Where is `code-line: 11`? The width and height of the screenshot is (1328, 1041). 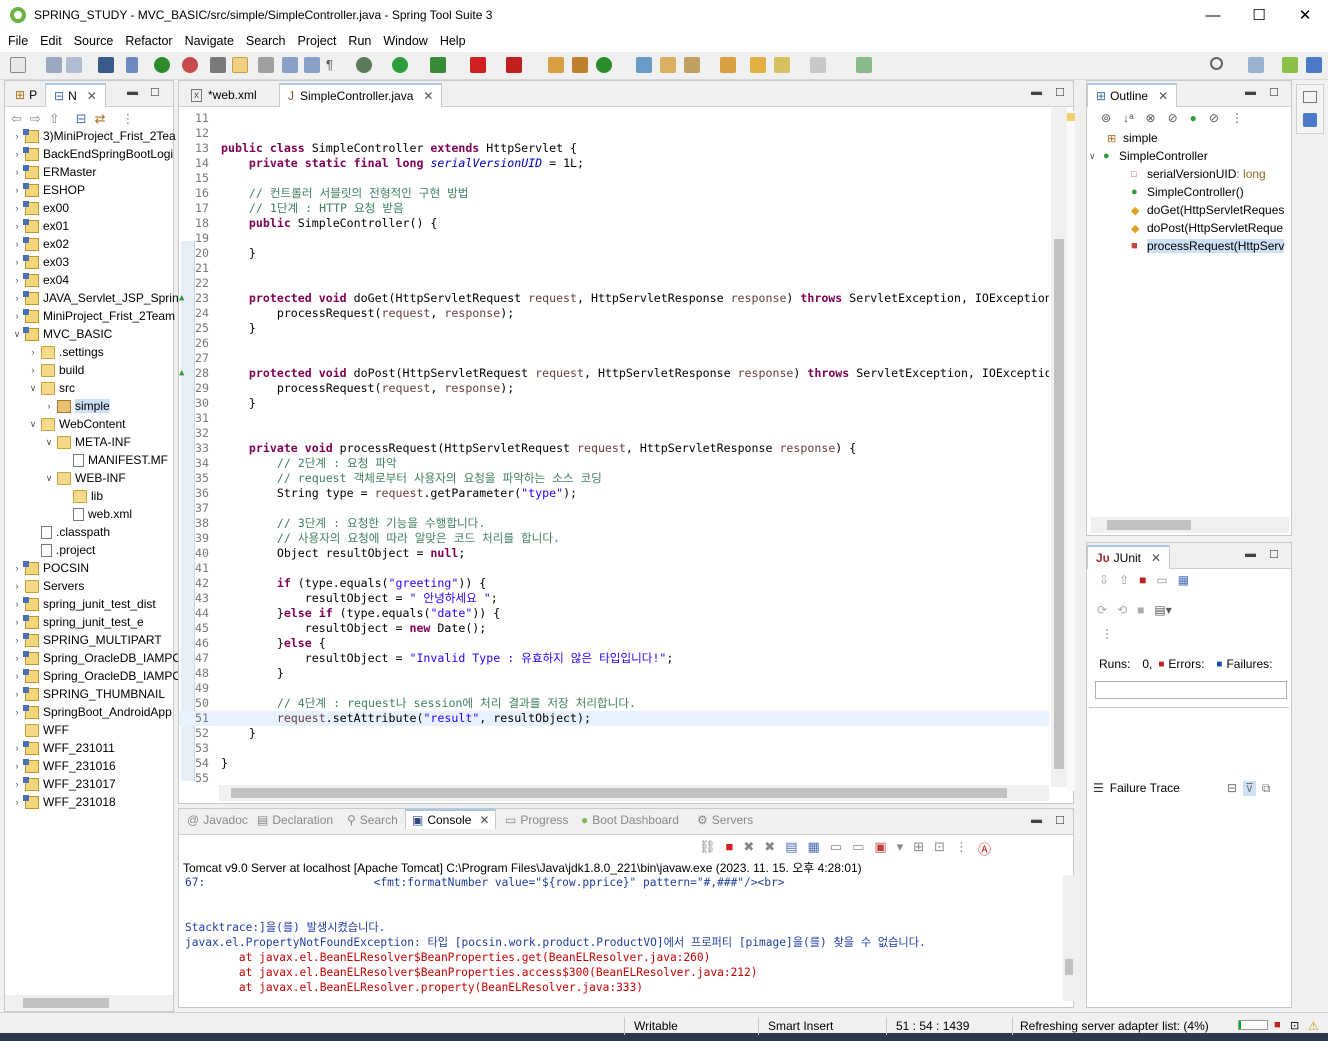 code-line: 11 is located at coordinates (614, 118).